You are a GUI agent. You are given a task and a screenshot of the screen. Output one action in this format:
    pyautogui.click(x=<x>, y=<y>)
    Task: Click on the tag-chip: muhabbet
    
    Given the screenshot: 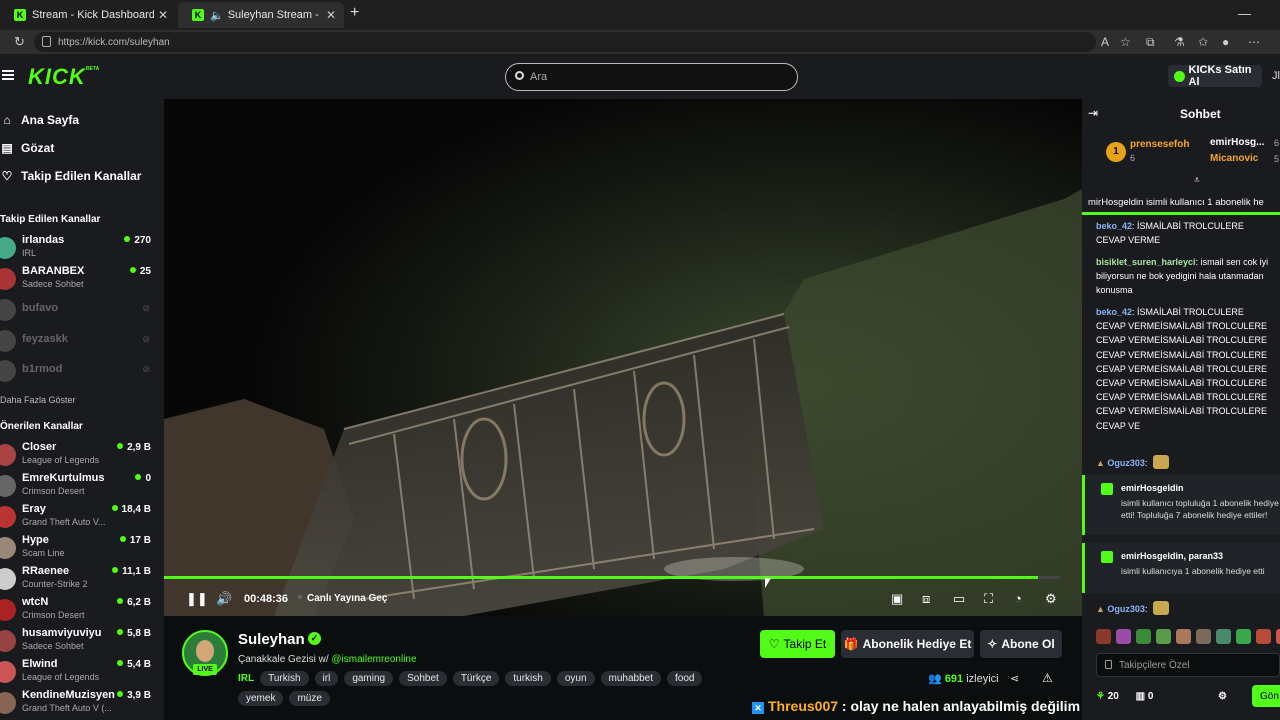 What is the action you would take?
    pyautogui.click(x=631, y=678)
    